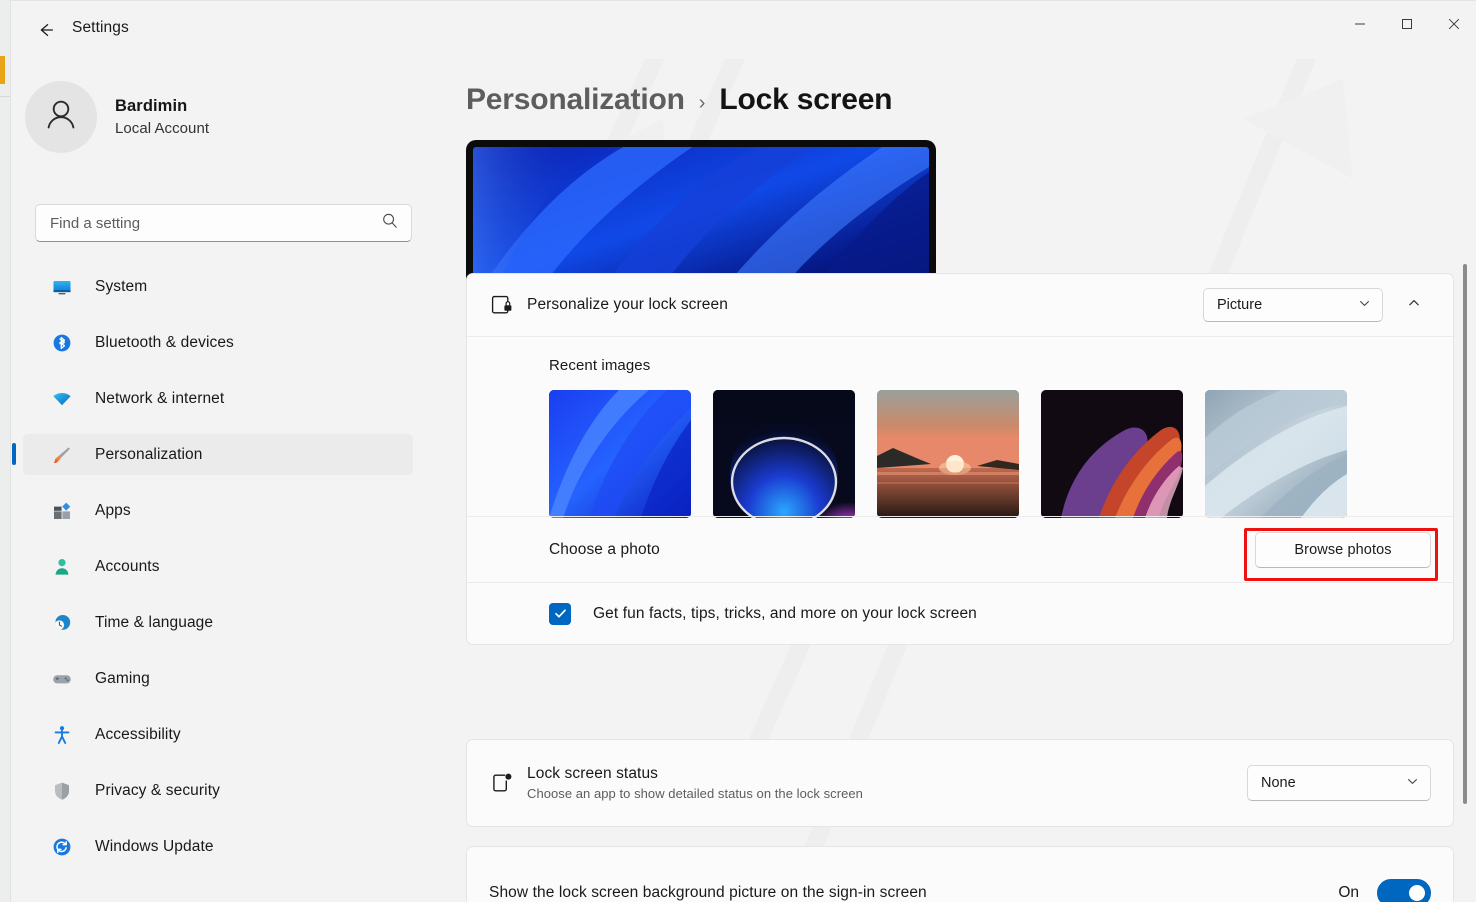 This screenshot has width=1476, height=902. Describe the element at coordinates (5, 96) in the screenshot. I see `background-window-divider` at that location.